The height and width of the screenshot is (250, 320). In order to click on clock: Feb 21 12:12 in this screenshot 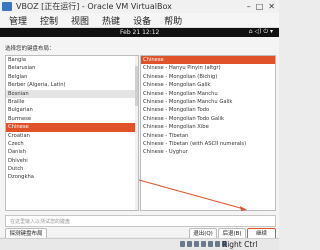, I will do `click(139, 32)`.